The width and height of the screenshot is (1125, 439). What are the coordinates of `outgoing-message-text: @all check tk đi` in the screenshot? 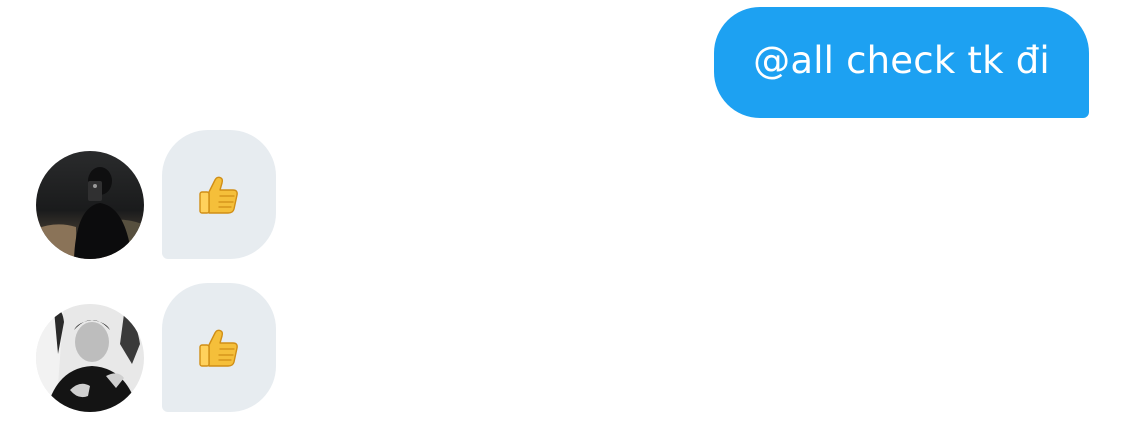 It's located at (901, 60).